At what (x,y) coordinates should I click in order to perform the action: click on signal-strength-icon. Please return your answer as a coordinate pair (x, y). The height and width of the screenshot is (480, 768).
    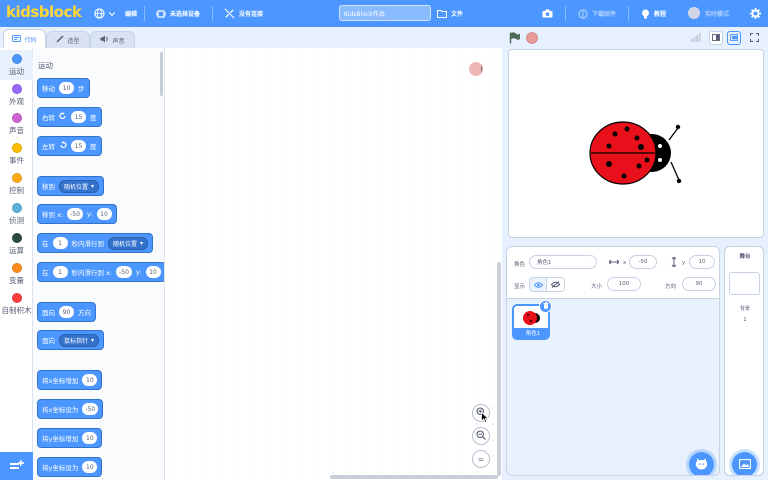
    Looking at the image, I should click on (696, 38).